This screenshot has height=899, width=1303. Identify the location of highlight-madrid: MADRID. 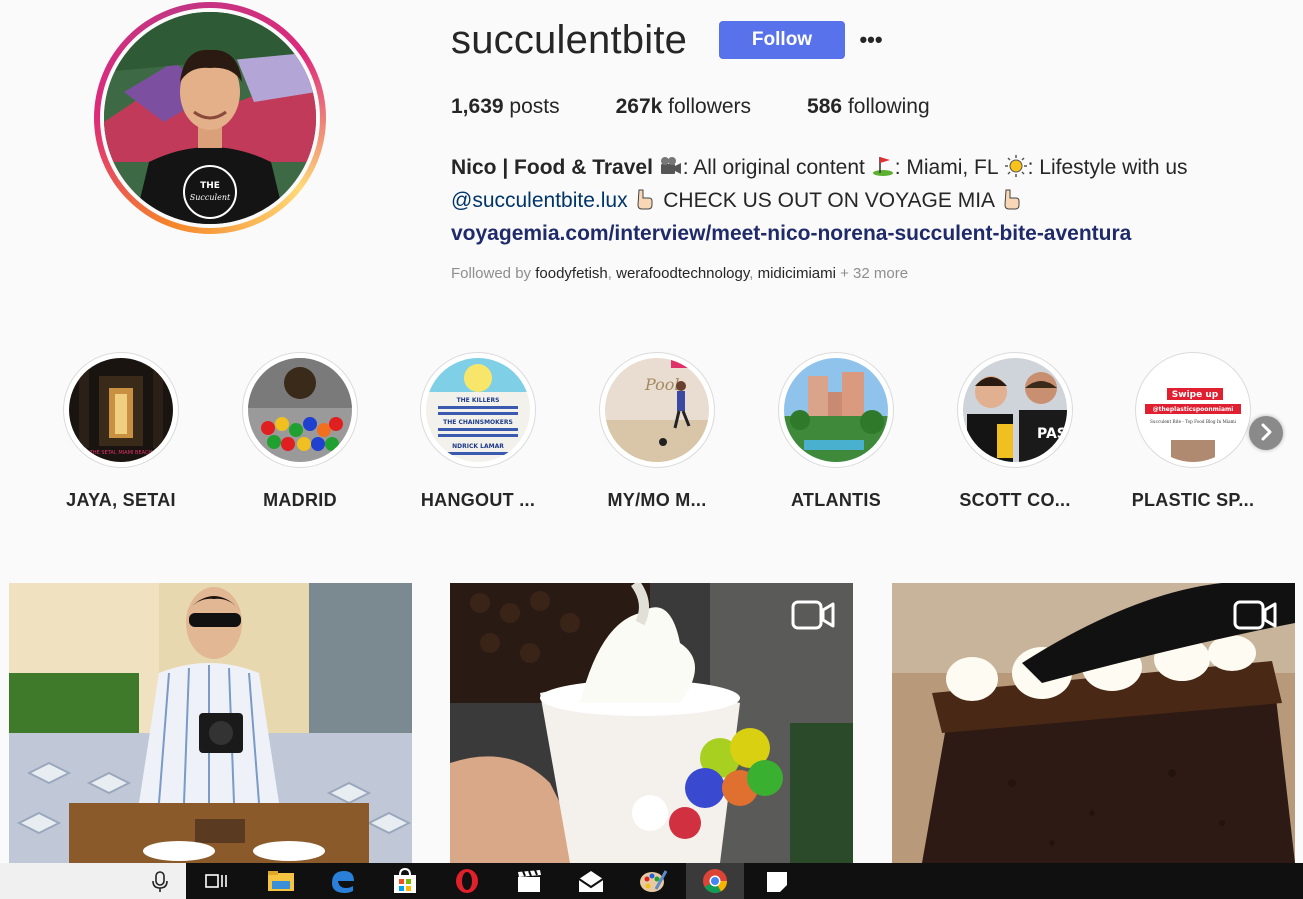
(300, 431).